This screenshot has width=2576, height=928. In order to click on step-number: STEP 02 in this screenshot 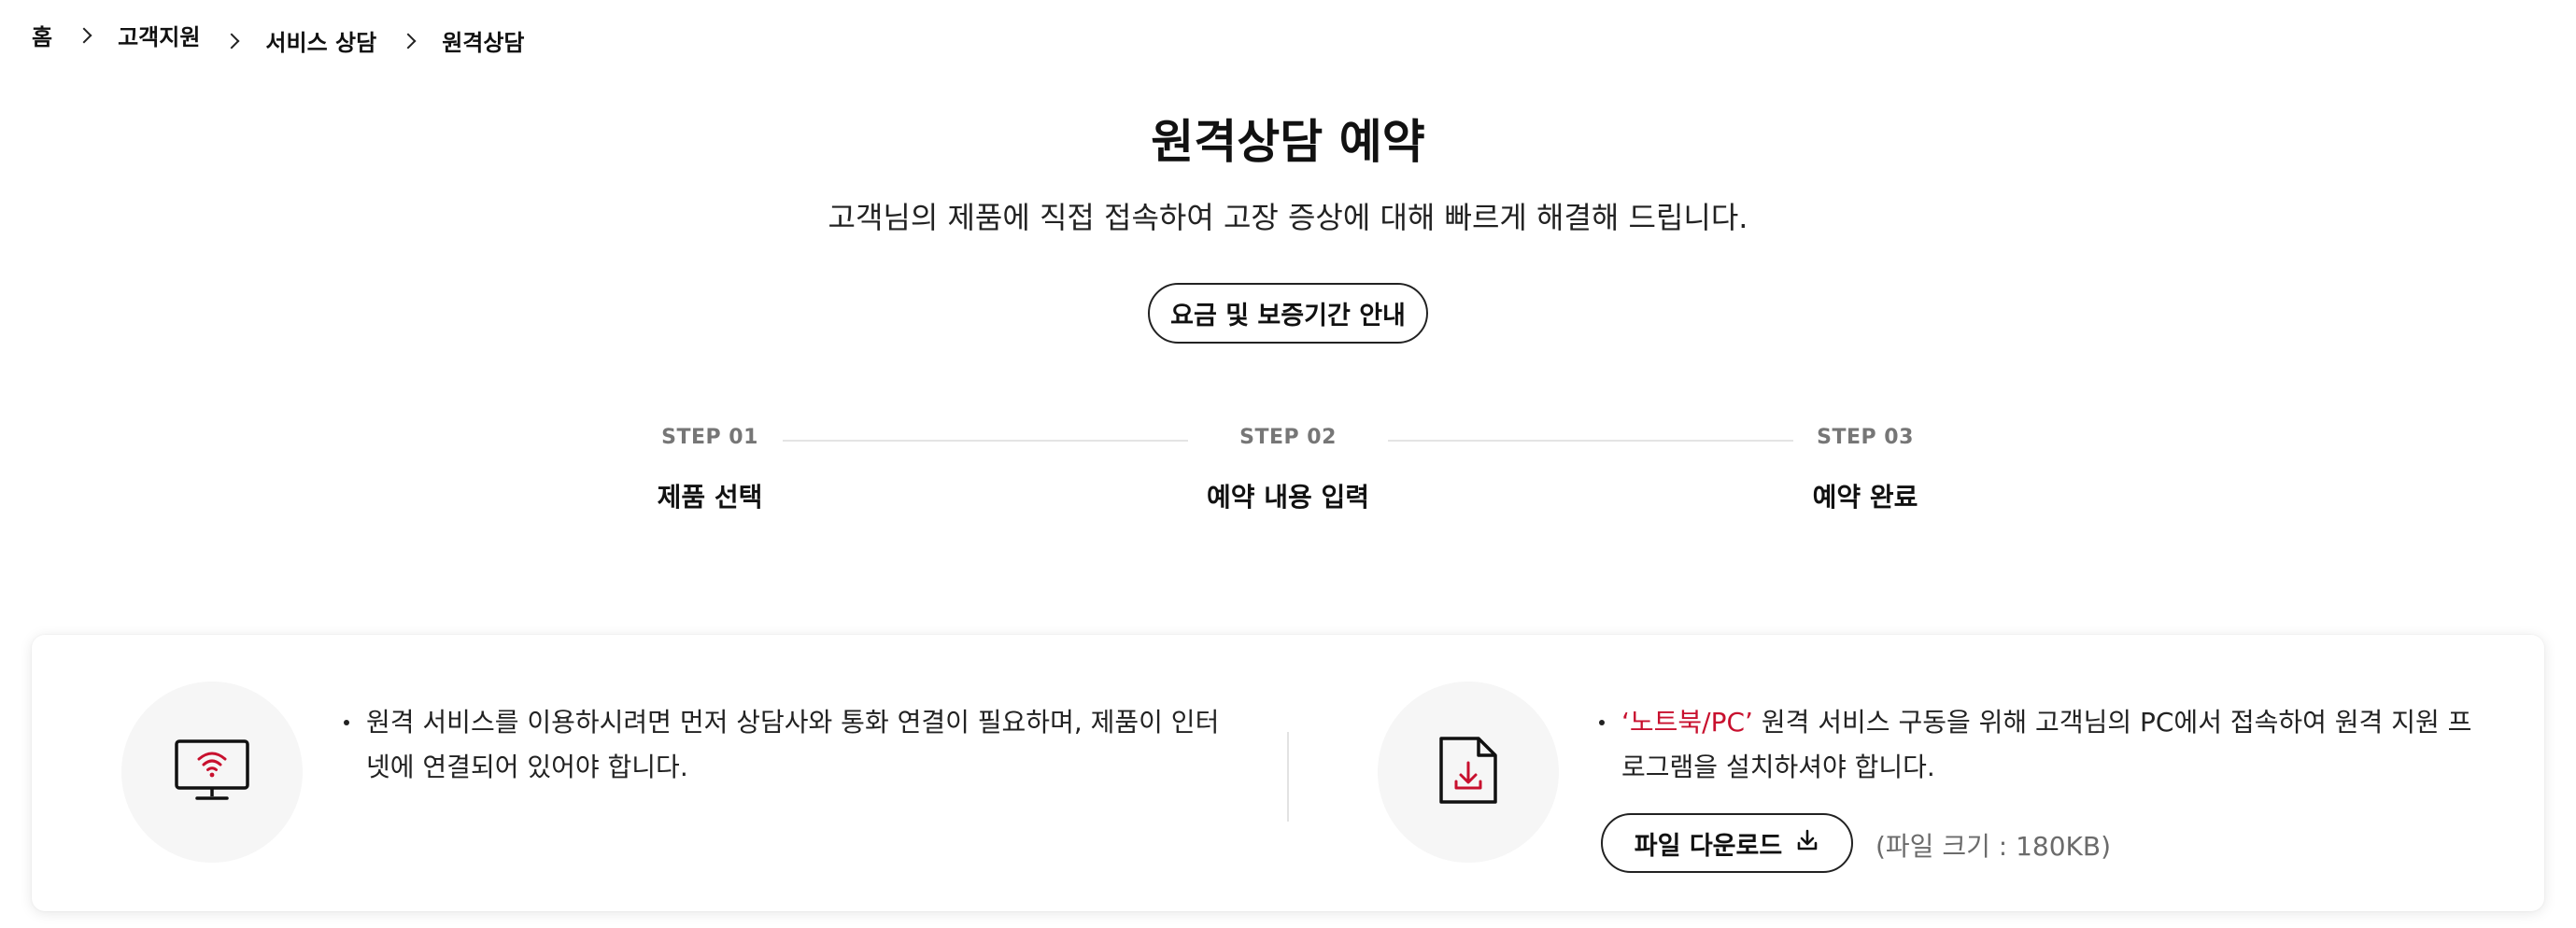, I will do `click(1288, 437)`.